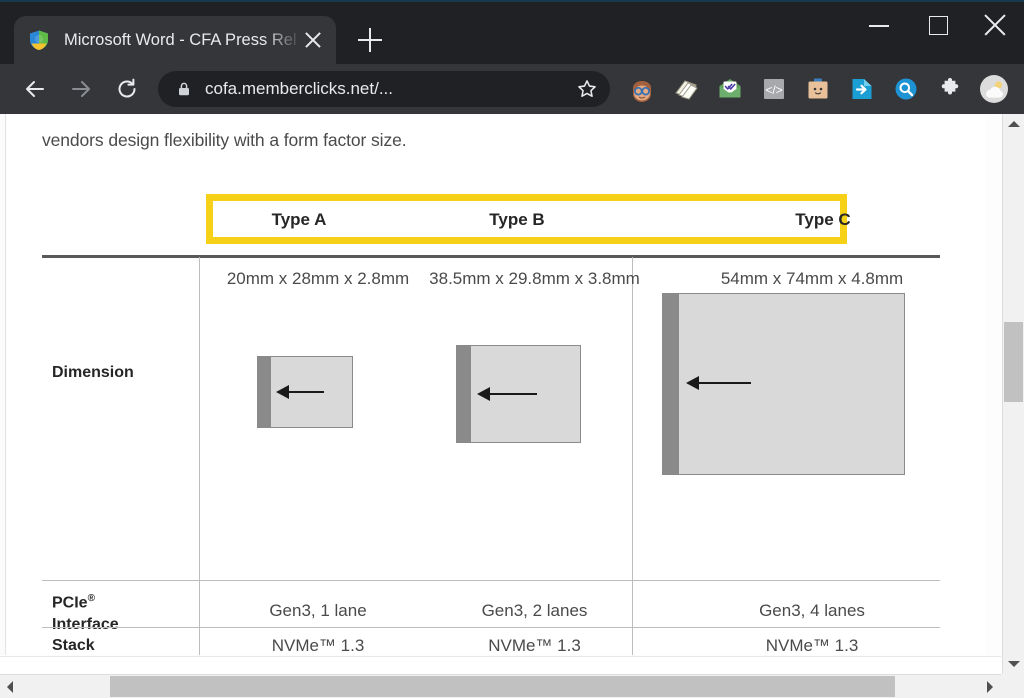  I want to click on tab-strip: Microsoft Word - CFA Press Rel, so click(512, 32).